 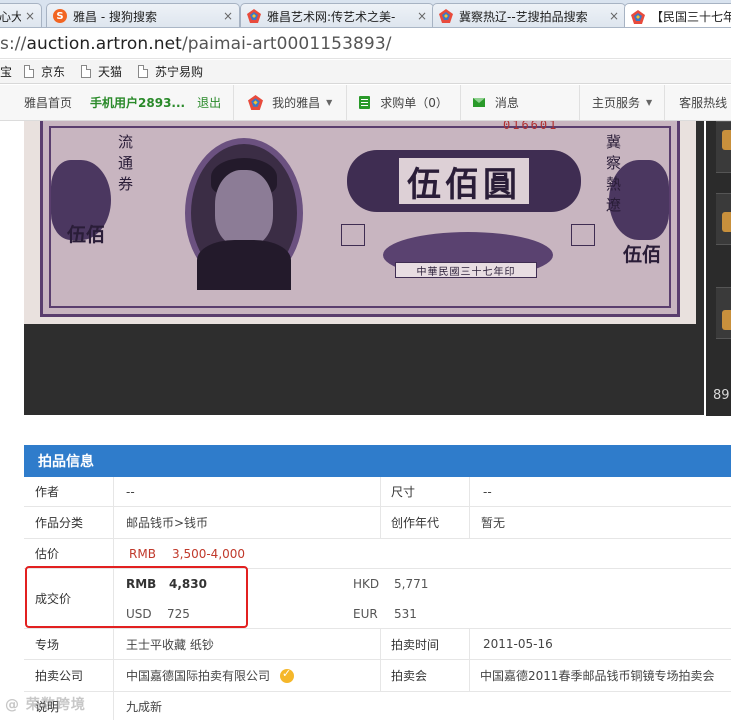 I want to click on nav-wishlist: 求购单（0）, so click(x=403, y=103).